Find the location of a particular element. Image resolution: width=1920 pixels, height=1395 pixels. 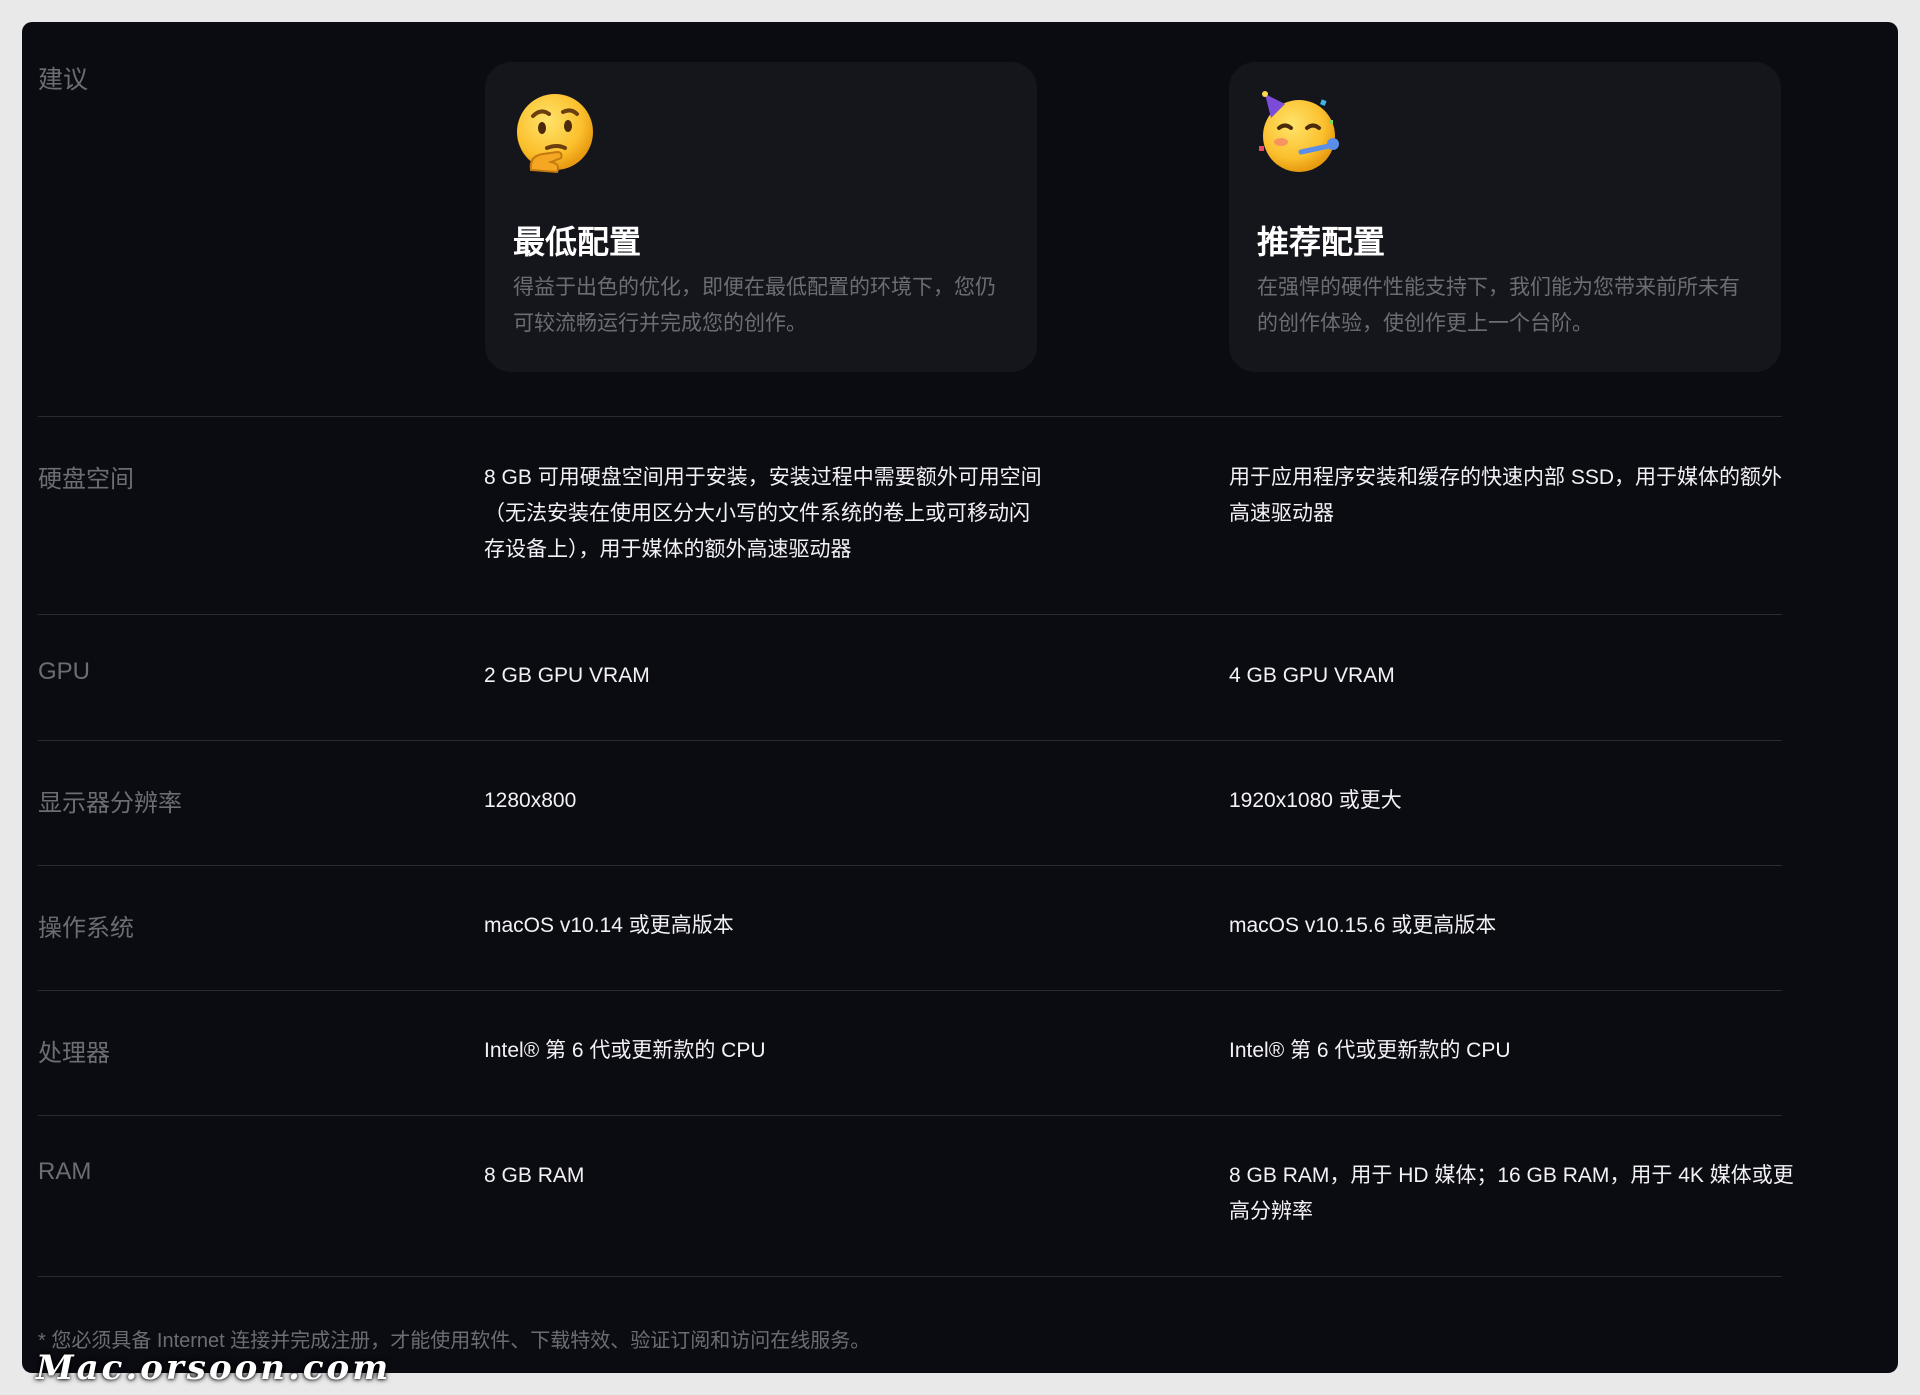

thinking-face-icon is located at coordinates (555, 134).